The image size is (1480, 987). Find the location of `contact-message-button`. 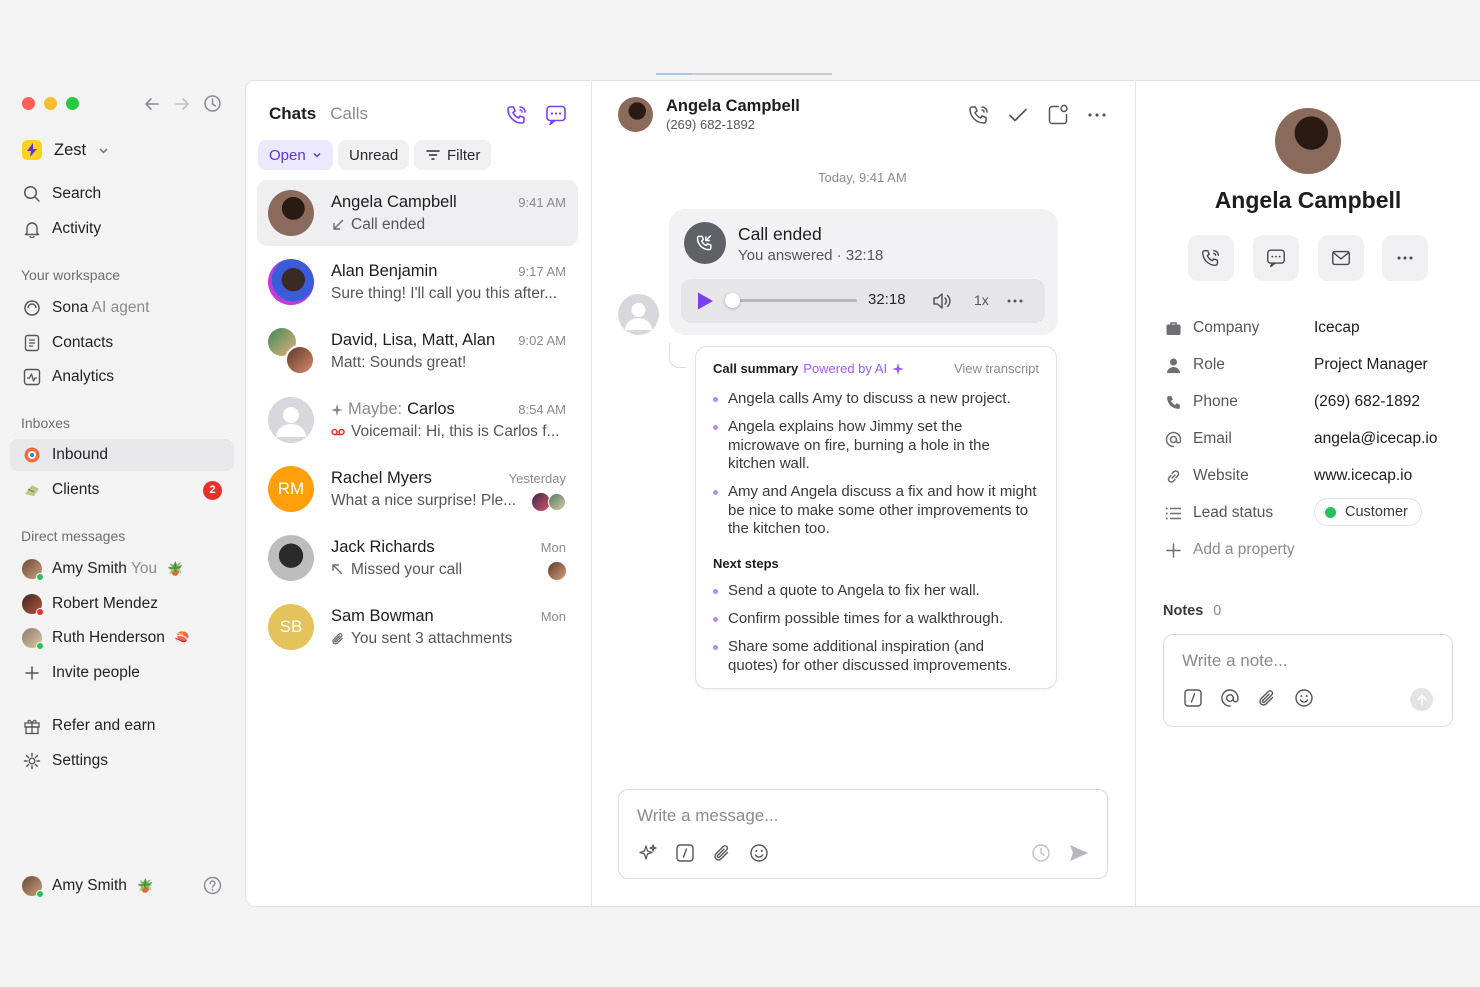

contact-message-button is located at coordinates (1276, 258).